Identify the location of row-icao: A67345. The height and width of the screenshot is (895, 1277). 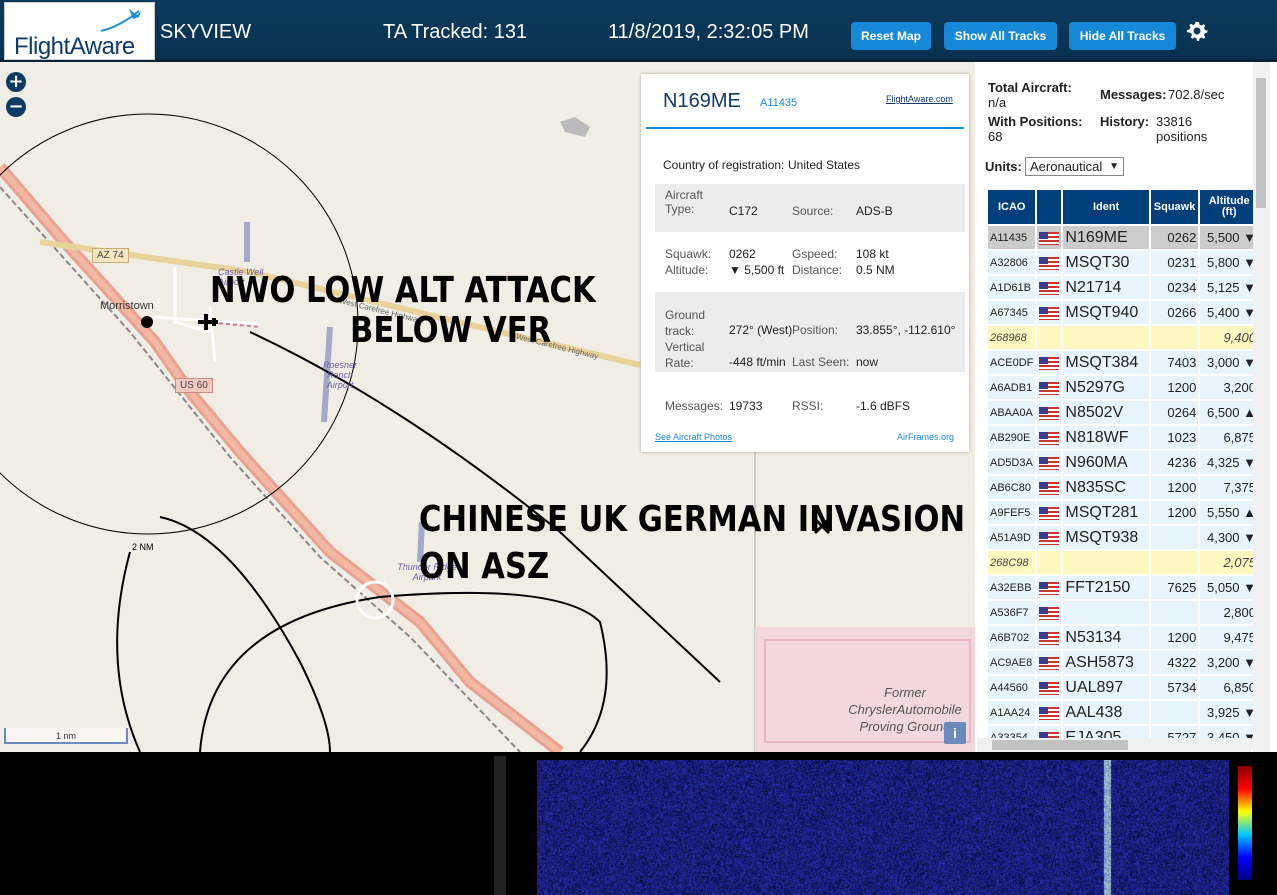
(1012, 312).